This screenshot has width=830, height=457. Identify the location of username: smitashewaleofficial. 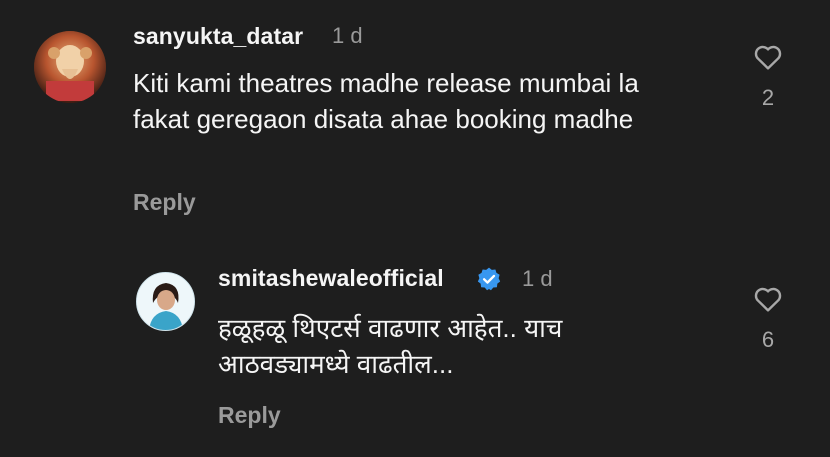
(331, 278).